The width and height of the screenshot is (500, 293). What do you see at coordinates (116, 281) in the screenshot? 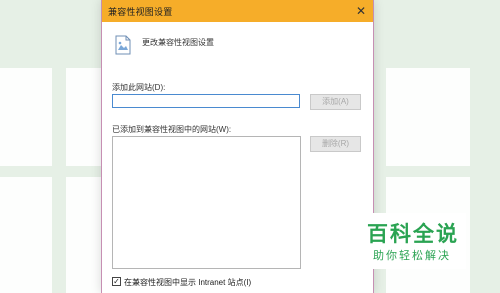
I see `intranet-checkbox: ✓` at bounding box center [116, 281].